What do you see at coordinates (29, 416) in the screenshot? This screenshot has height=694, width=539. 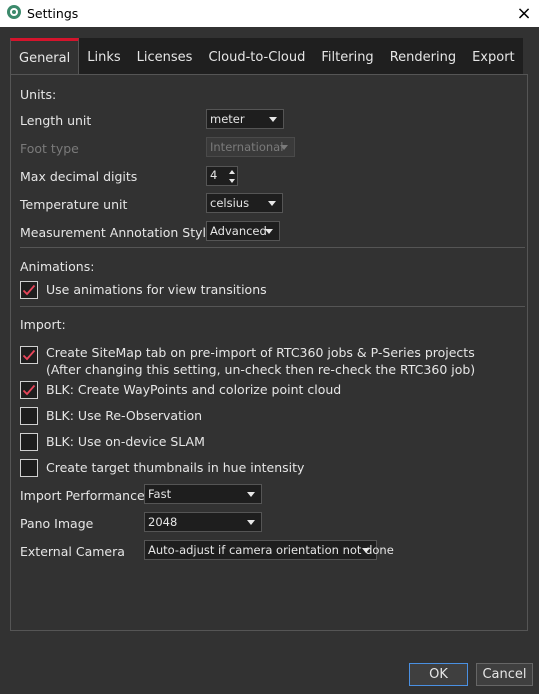 I see `reobservation-checkbox` at bounding box center [29, 416].